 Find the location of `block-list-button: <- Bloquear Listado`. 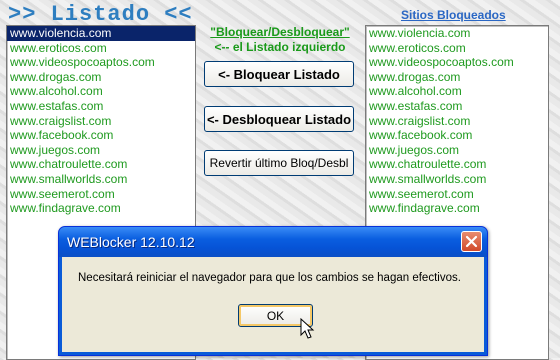

block-list-button: <- Bloquear Listado is located at coordinates (279, 74).